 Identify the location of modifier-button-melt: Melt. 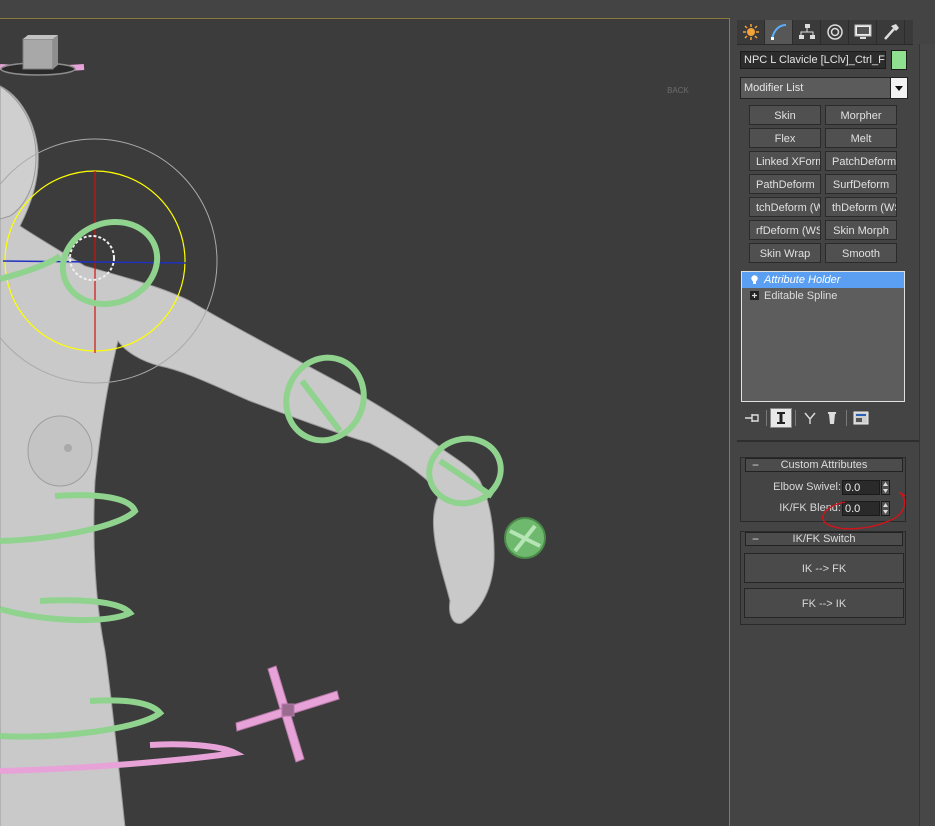
(861, 138).